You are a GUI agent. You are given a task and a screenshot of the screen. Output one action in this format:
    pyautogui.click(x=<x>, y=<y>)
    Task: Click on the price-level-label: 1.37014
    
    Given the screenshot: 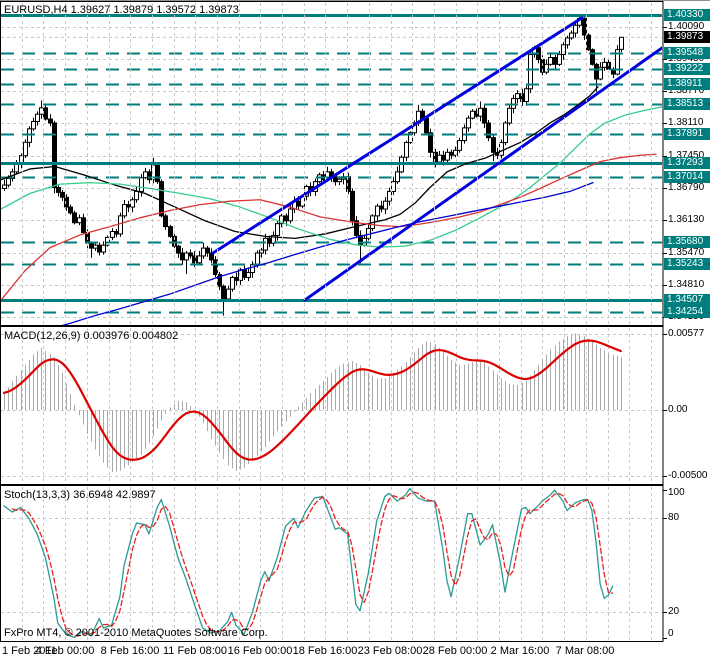 What is the action you would take?
    pyautogui.click(x=687, y=177)
    